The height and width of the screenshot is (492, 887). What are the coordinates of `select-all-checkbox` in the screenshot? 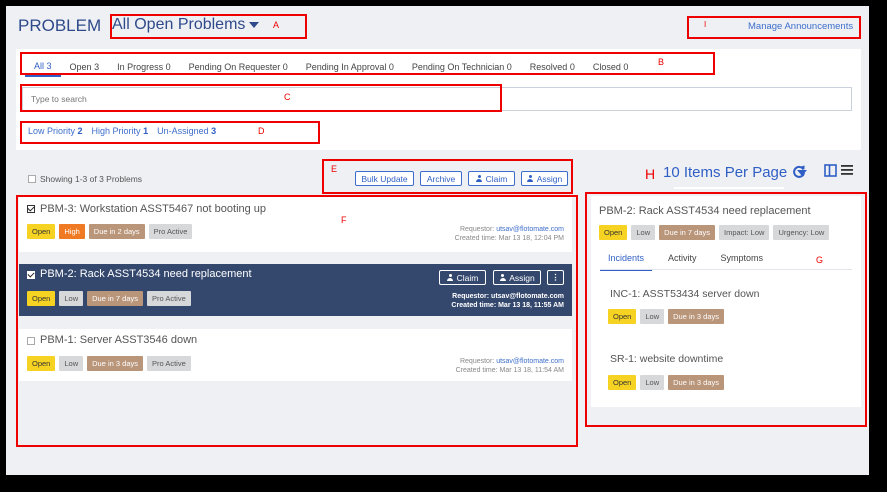 It's located at (32, 179).